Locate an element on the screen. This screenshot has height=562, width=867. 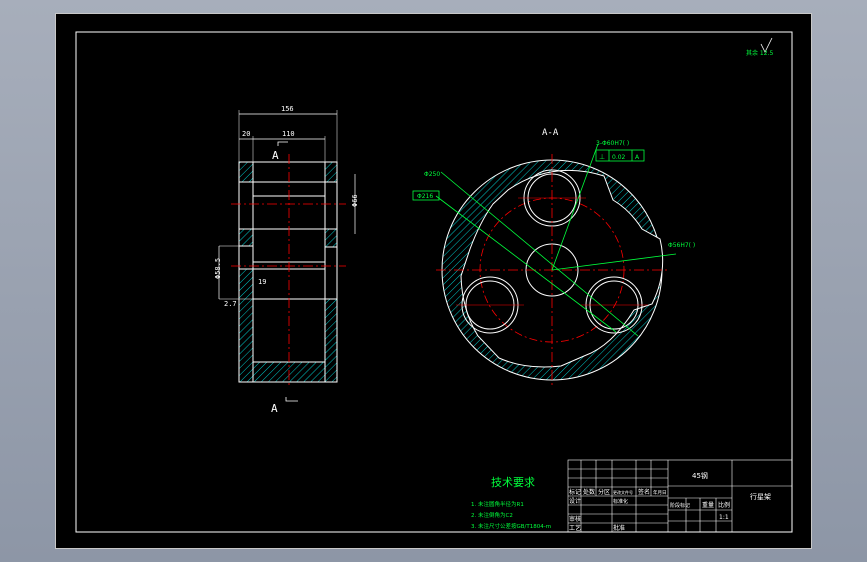
section-label-top: A is located at coordinates (275, 155).